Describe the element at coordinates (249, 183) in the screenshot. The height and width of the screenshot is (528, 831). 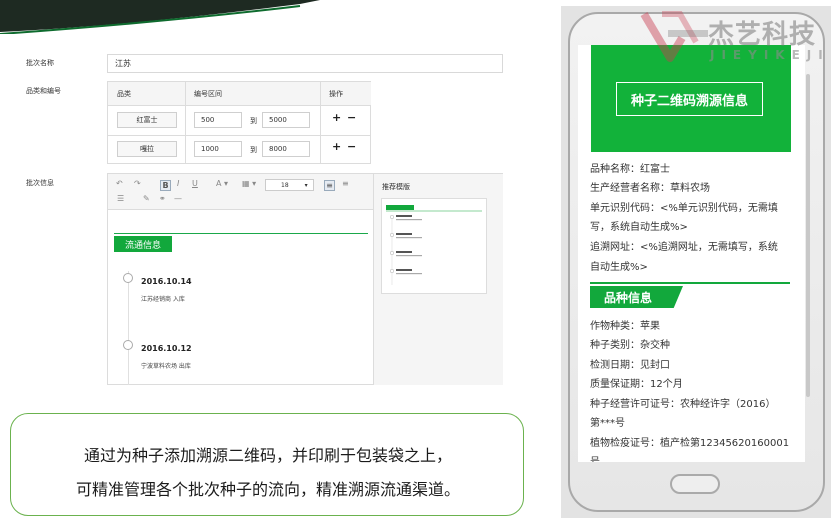
I see `table-insert-icon: ▦ ▾` at that location.